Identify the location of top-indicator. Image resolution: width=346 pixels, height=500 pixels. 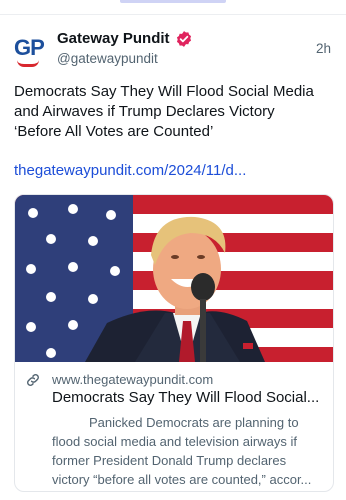
(173, 1).